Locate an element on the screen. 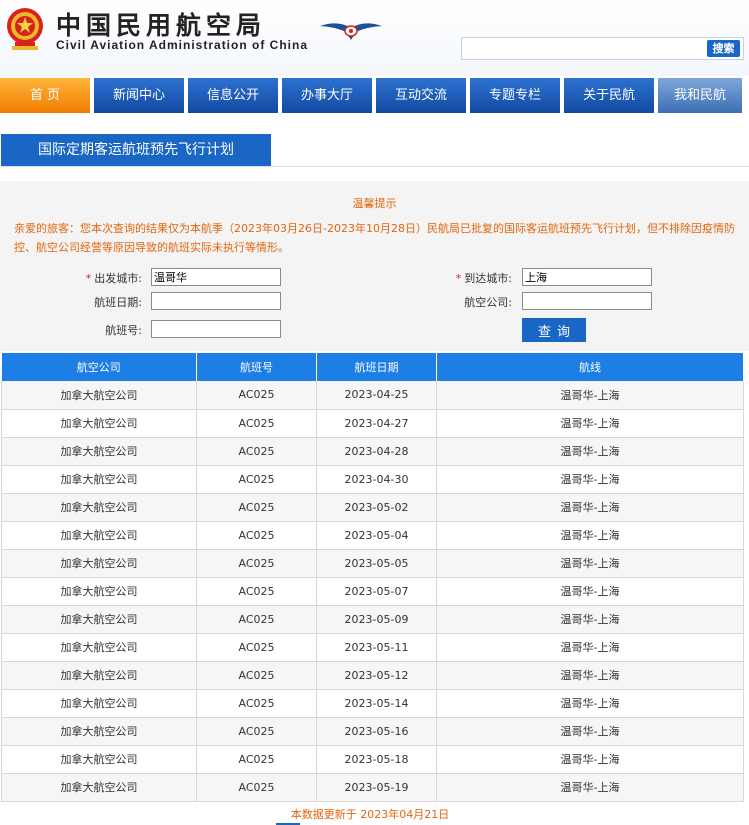 The width and height of the screenshot is (749, 825). nav-item-about: 关于民航 is located at coordinates (609, 95).